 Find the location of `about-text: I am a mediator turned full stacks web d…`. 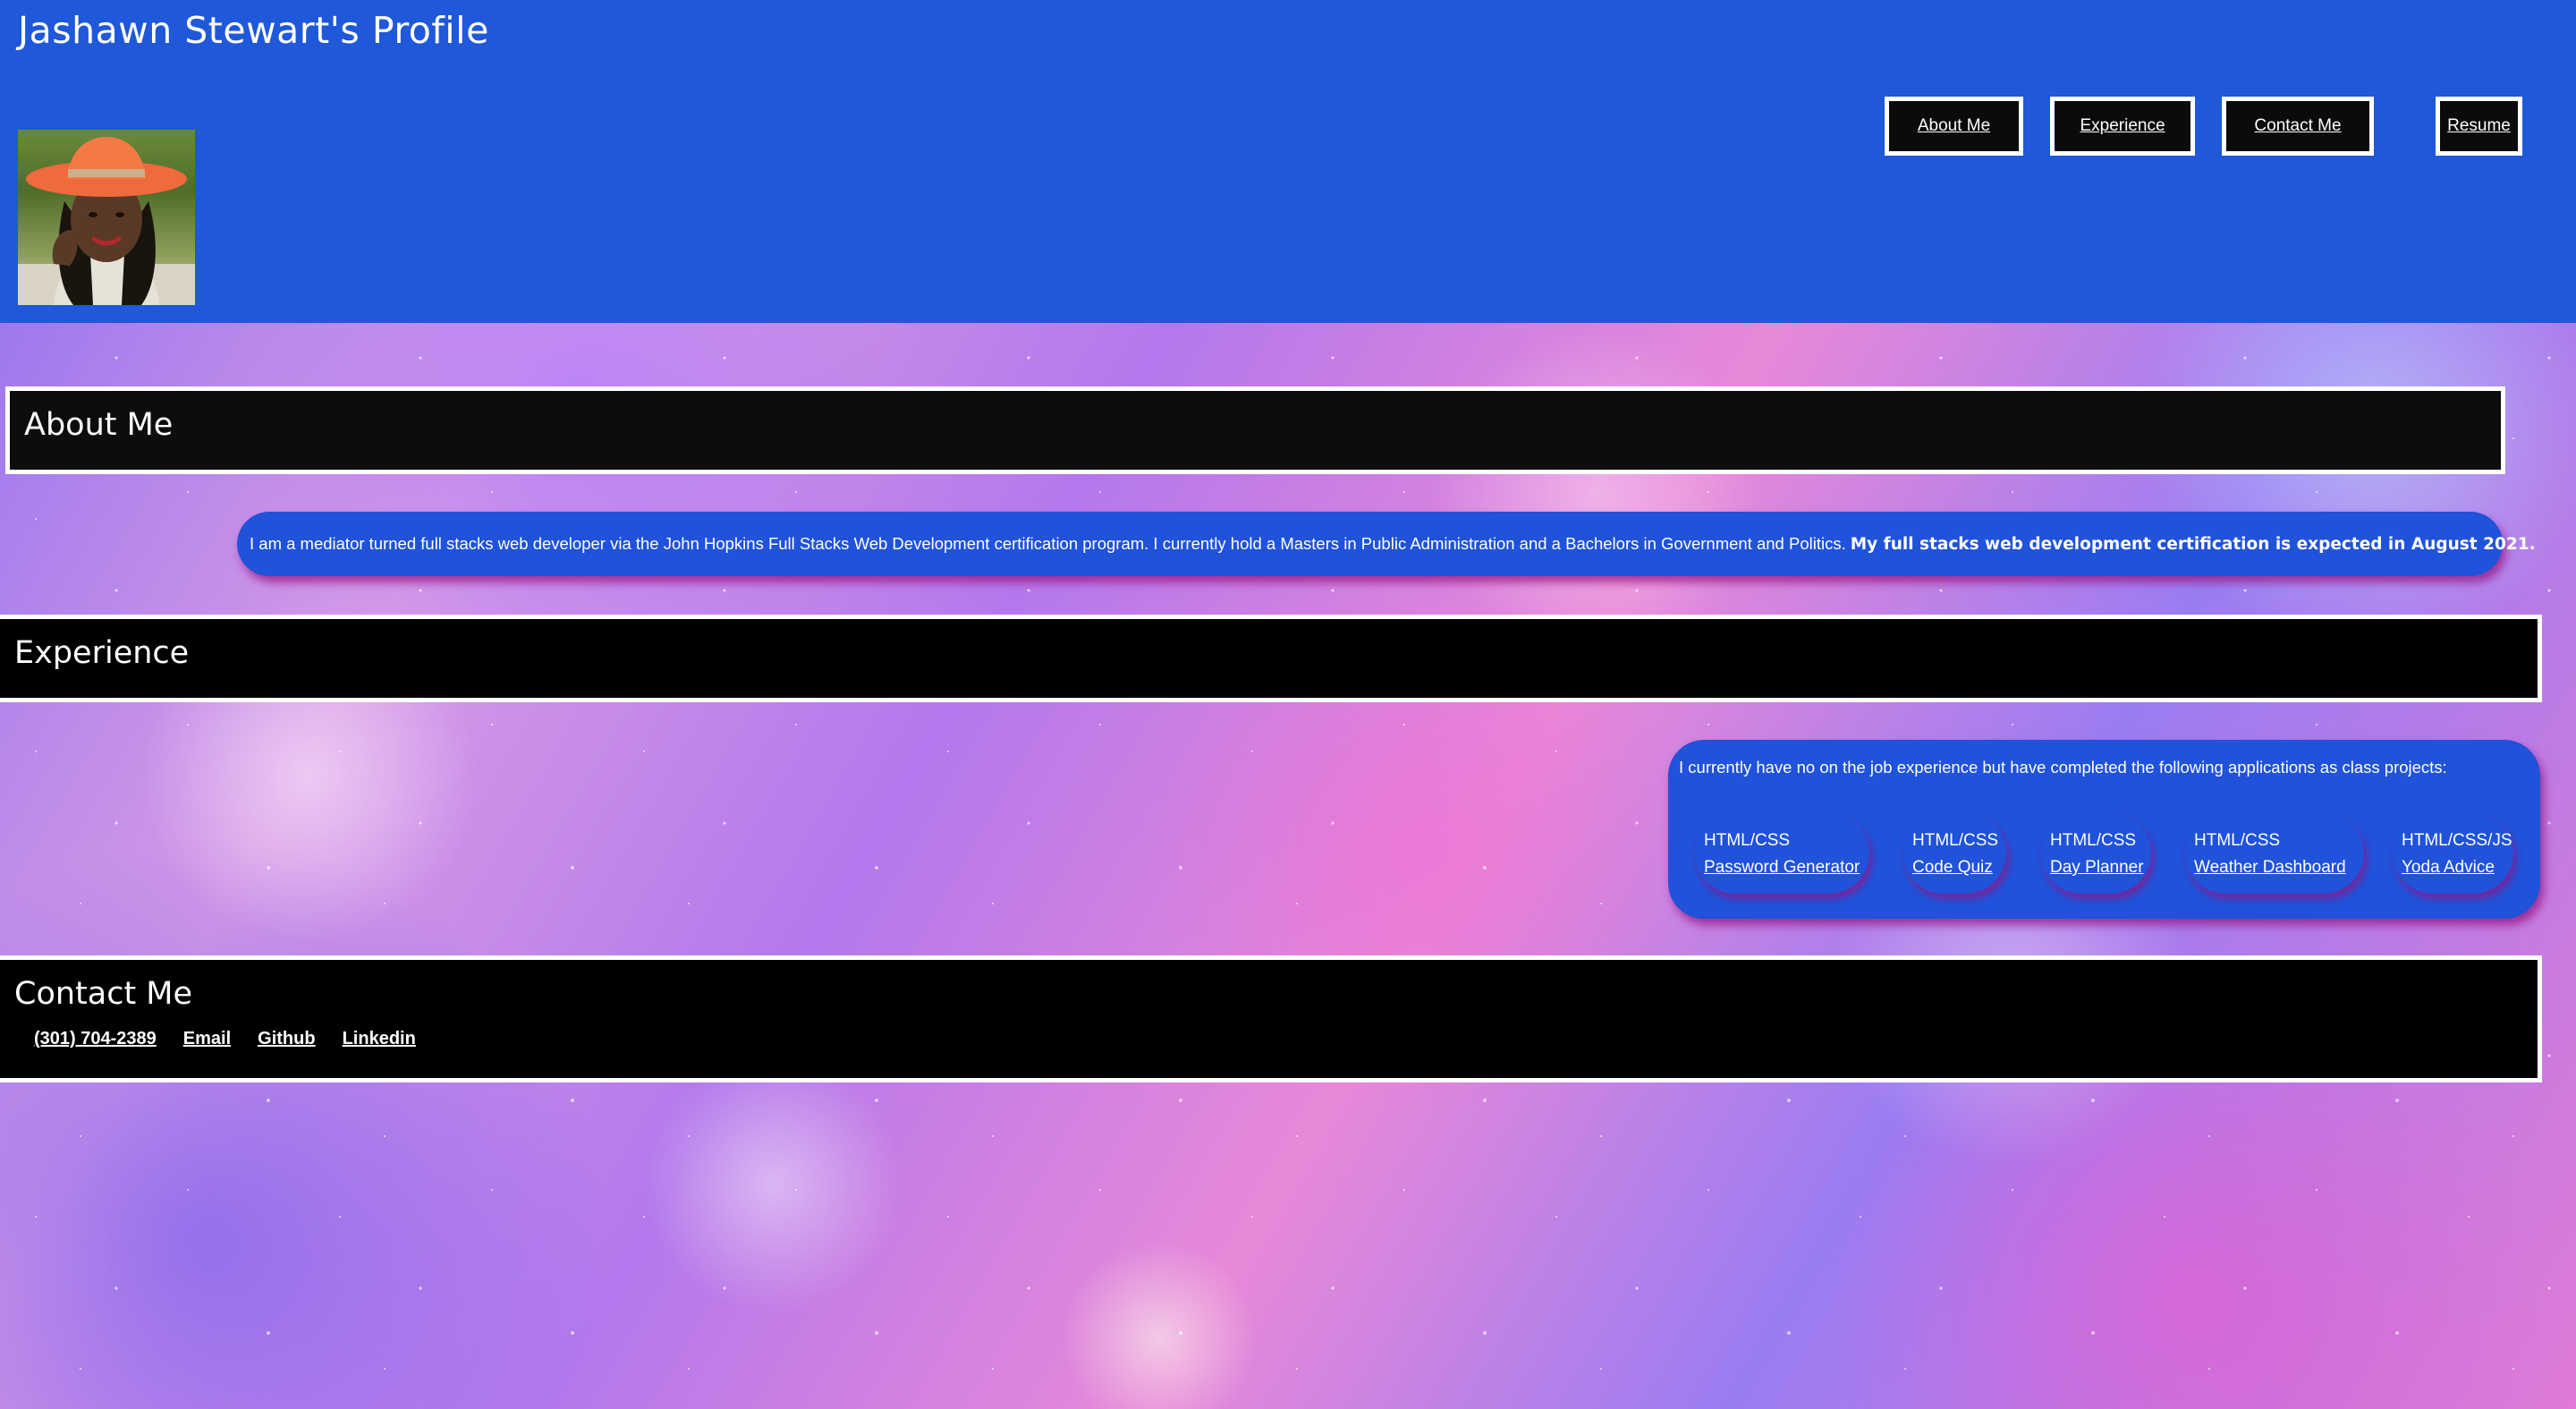

about-text: I am a mediator turned full stacks web d… is located at coordinates (1048, 544).